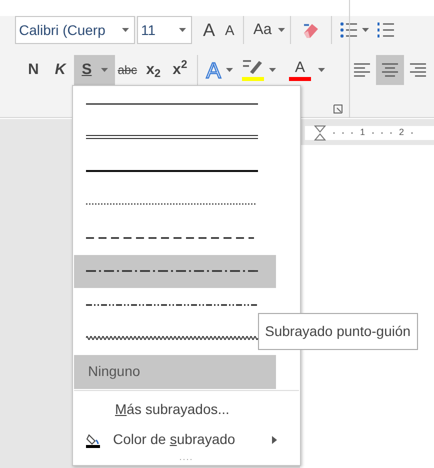  What do you see at coordinates (275, 440) in the screenshot?
I see `submenu-arrow-icon` at bounding box center [275, 440].